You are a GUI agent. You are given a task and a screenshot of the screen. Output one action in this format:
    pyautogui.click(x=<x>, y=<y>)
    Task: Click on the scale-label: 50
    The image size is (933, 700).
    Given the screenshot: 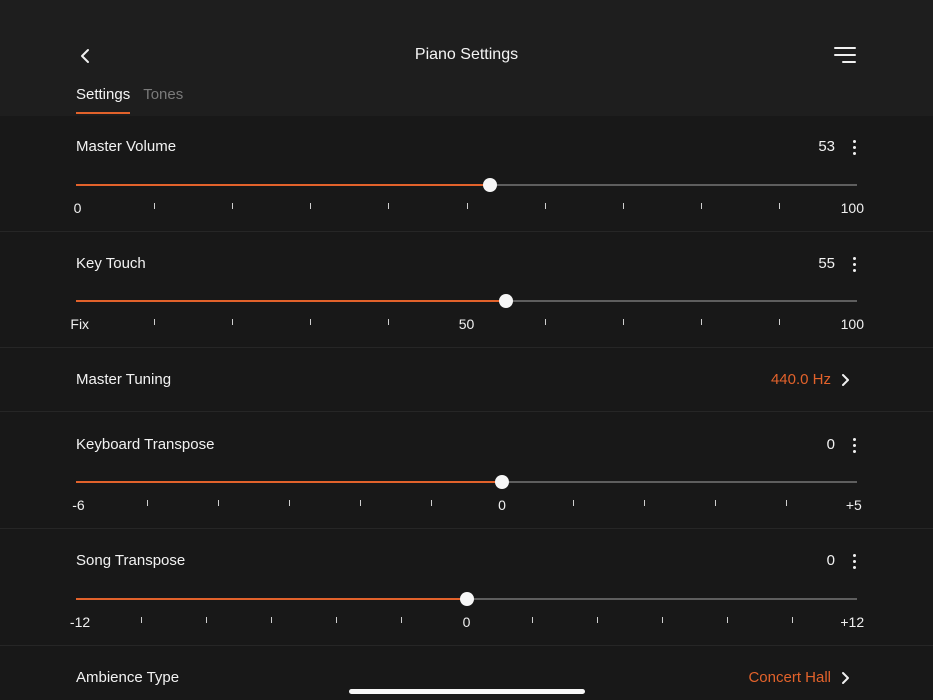 What is the action you would take?
    pyautogui.click(x=466, y=324)
    